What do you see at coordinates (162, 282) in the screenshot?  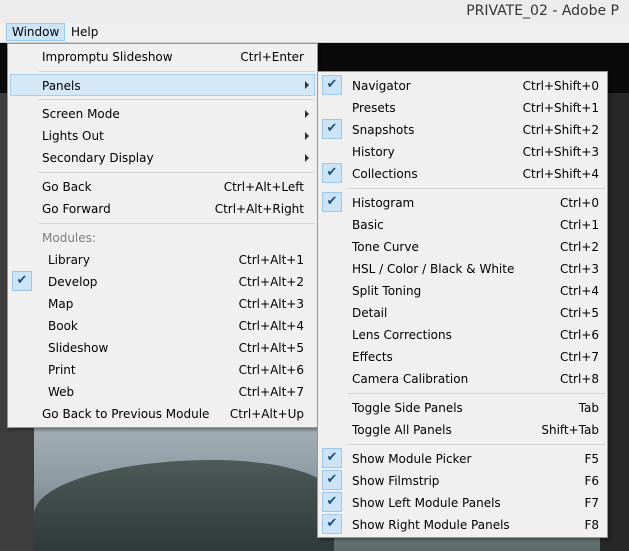 I see `menu-item-module-develop: ✔ Develop Ctrl+Alt+2` at bounding box center [162, 282].